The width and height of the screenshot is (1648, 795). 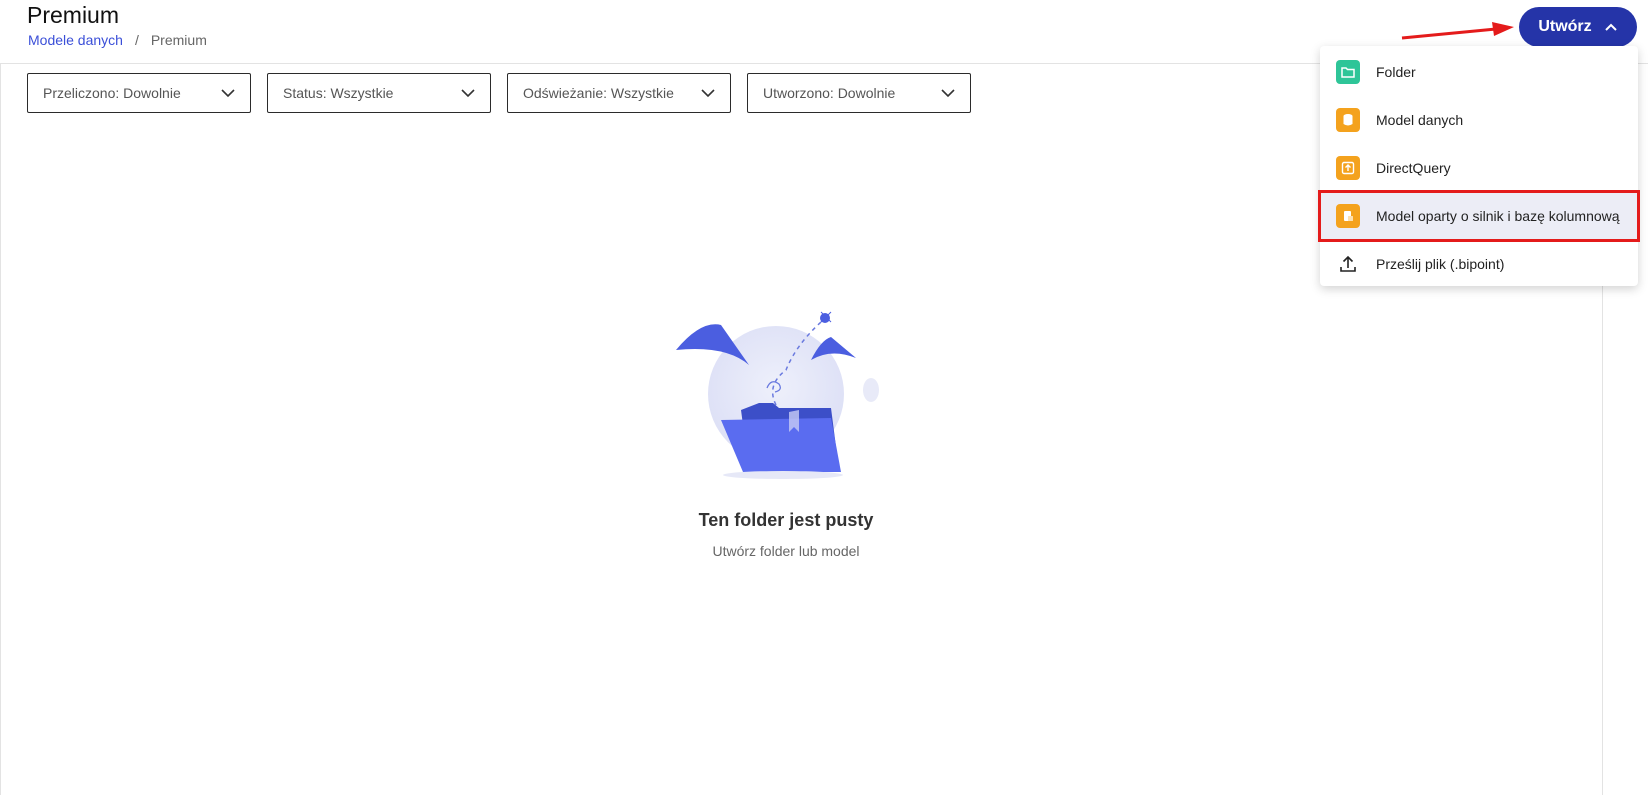 What do you see at coordinates (829, 93) in the screenshot?
I see `filter-label: Utworzono: Dowolnie` at bounding box center [829, 93].